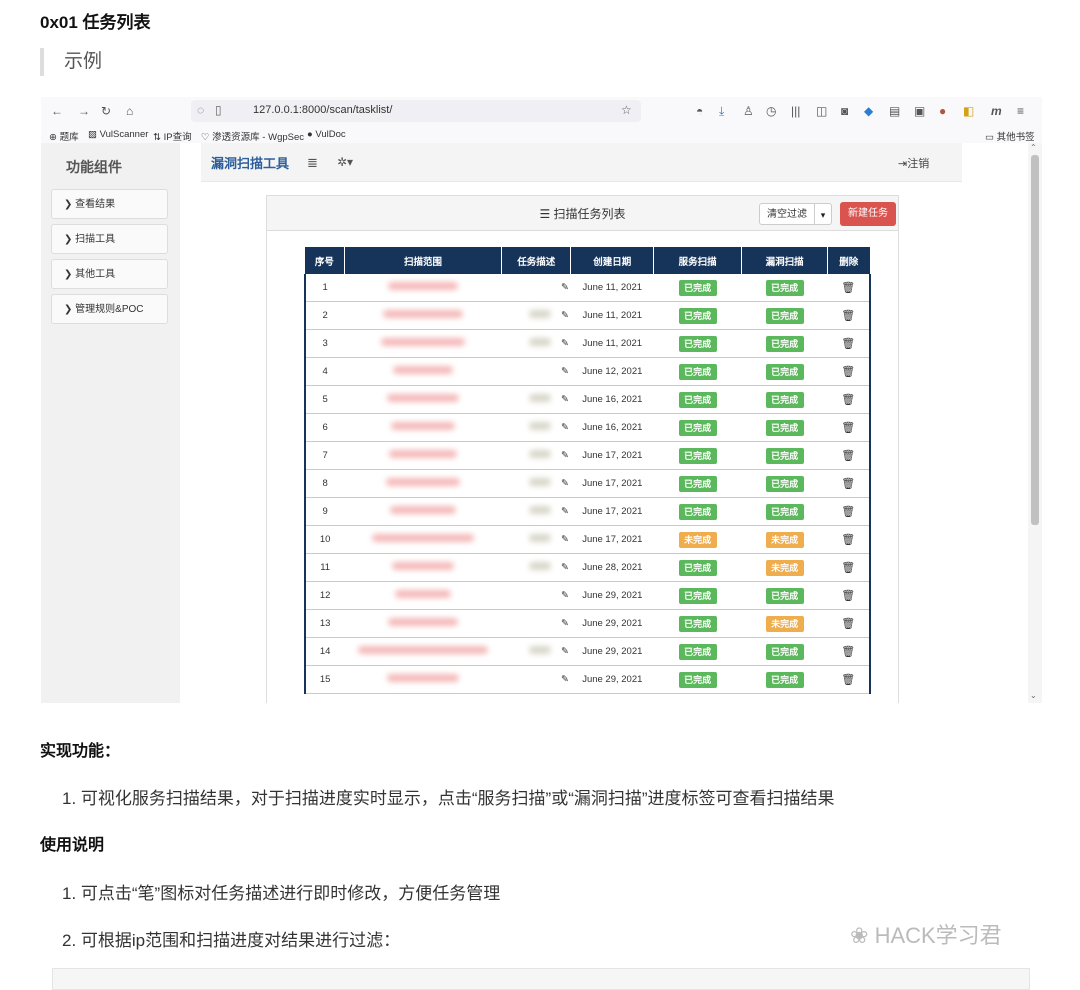  I want to click on save-icon: ▣, so click(919, 111).